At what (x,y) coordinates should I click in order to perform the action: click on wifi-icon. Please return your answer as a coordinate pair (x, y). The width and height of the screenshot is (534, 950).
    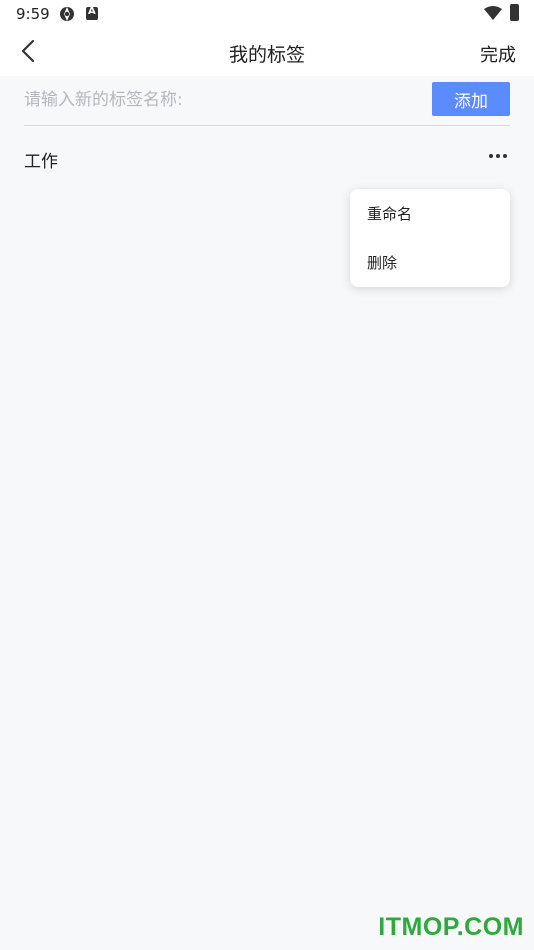
    Looking at the image, I should click on (493, 13).